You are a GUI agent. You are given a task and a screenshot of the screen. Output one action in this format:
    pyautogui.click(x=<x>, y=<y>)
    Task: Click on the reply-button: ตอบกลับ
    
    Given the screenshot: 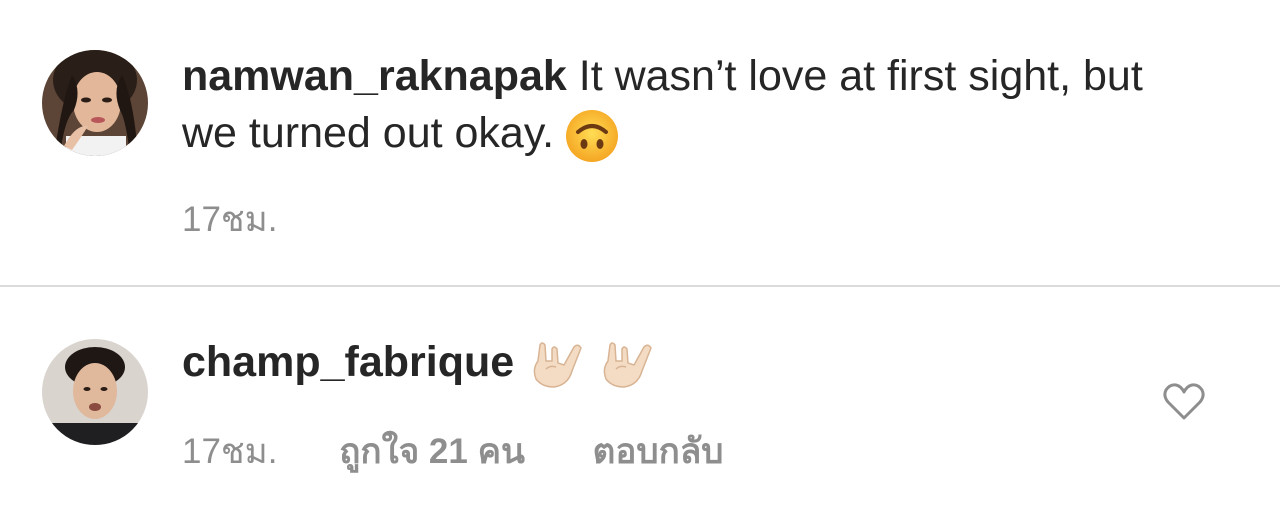 What is the action you would take?
    pyautogui.click(x=658, y=451)
    